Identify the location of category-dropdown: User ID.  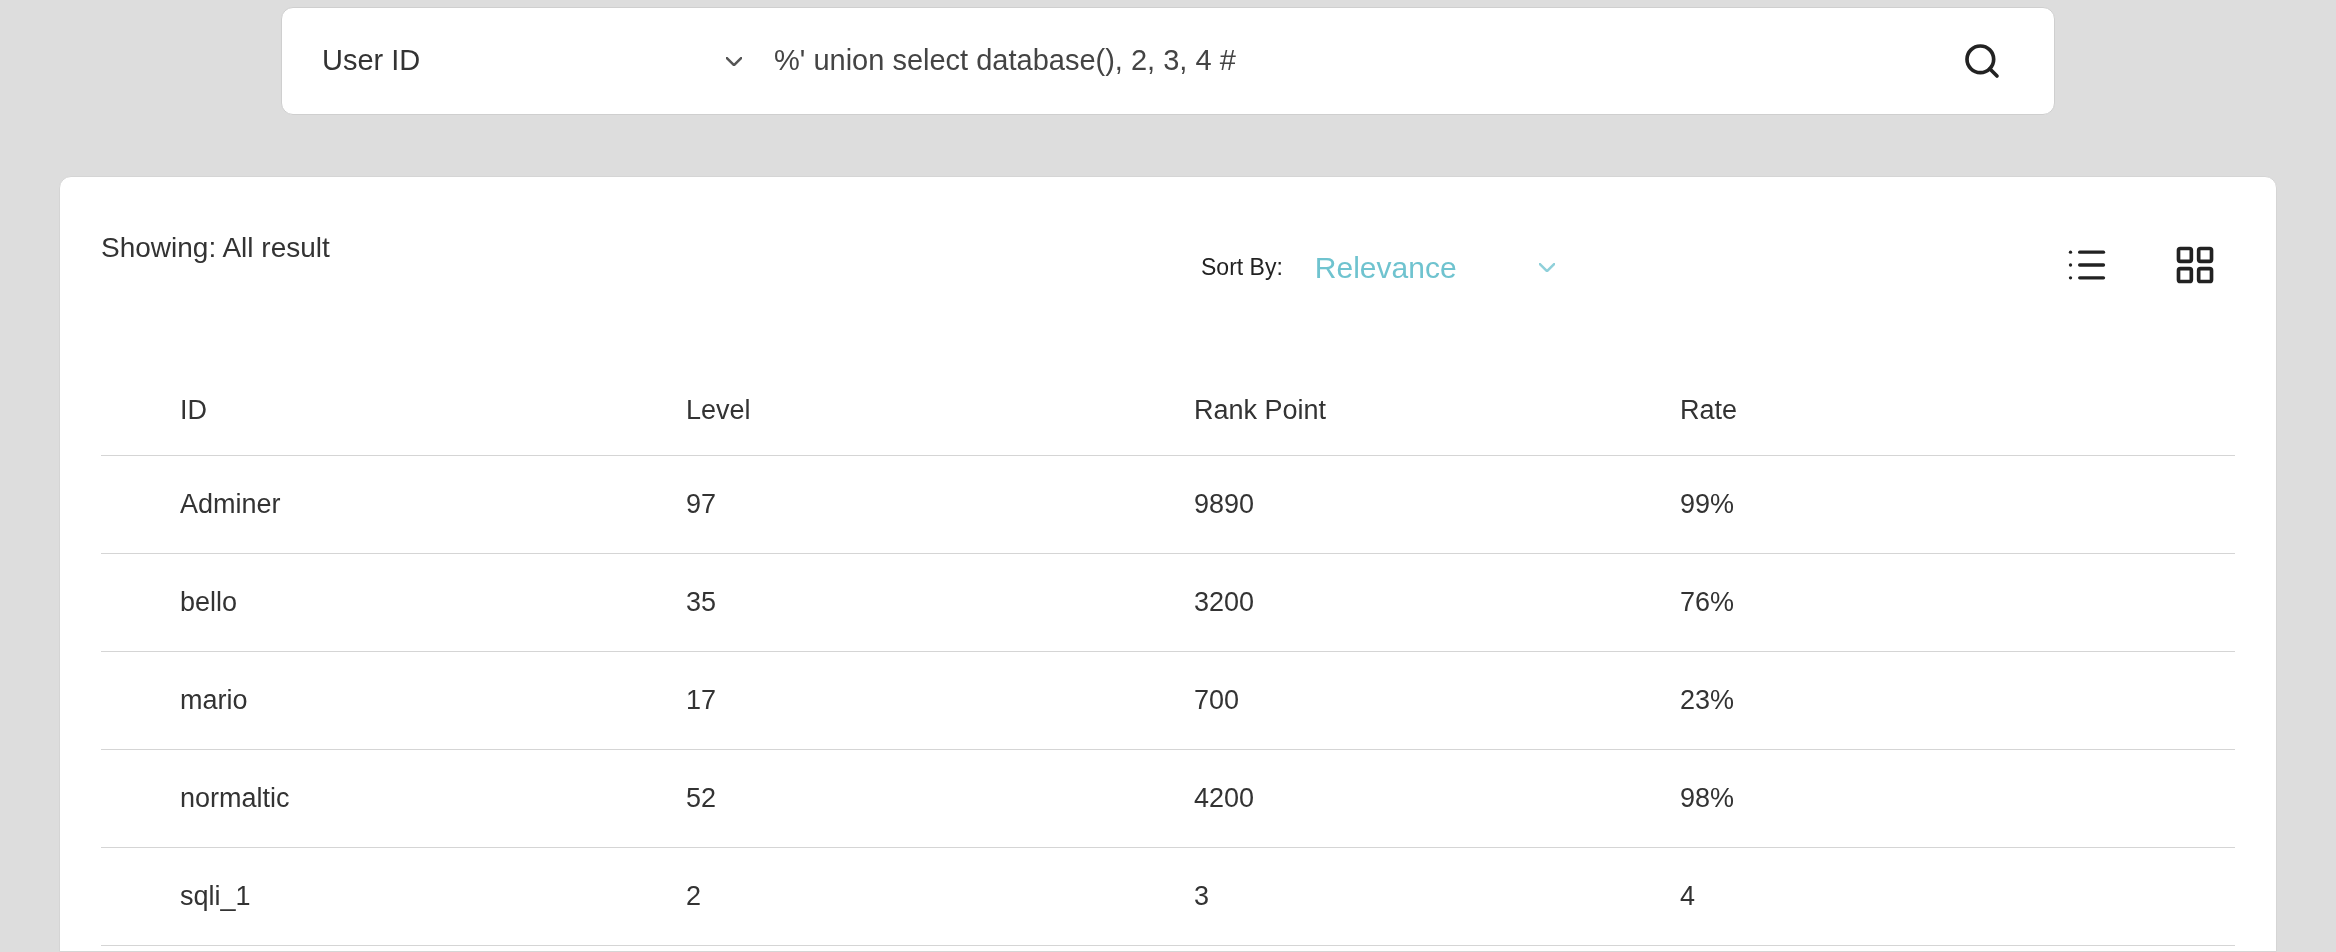
(532, 61).